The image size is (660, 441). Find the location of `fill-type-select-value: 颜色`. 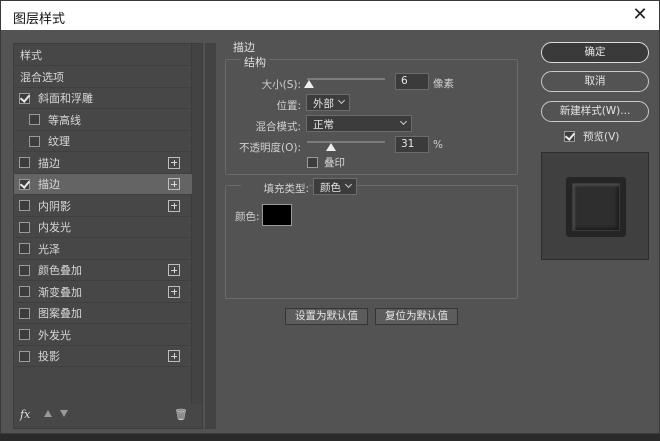

fill-type-select-value: 颜色 is located at coordinates (330, 188).